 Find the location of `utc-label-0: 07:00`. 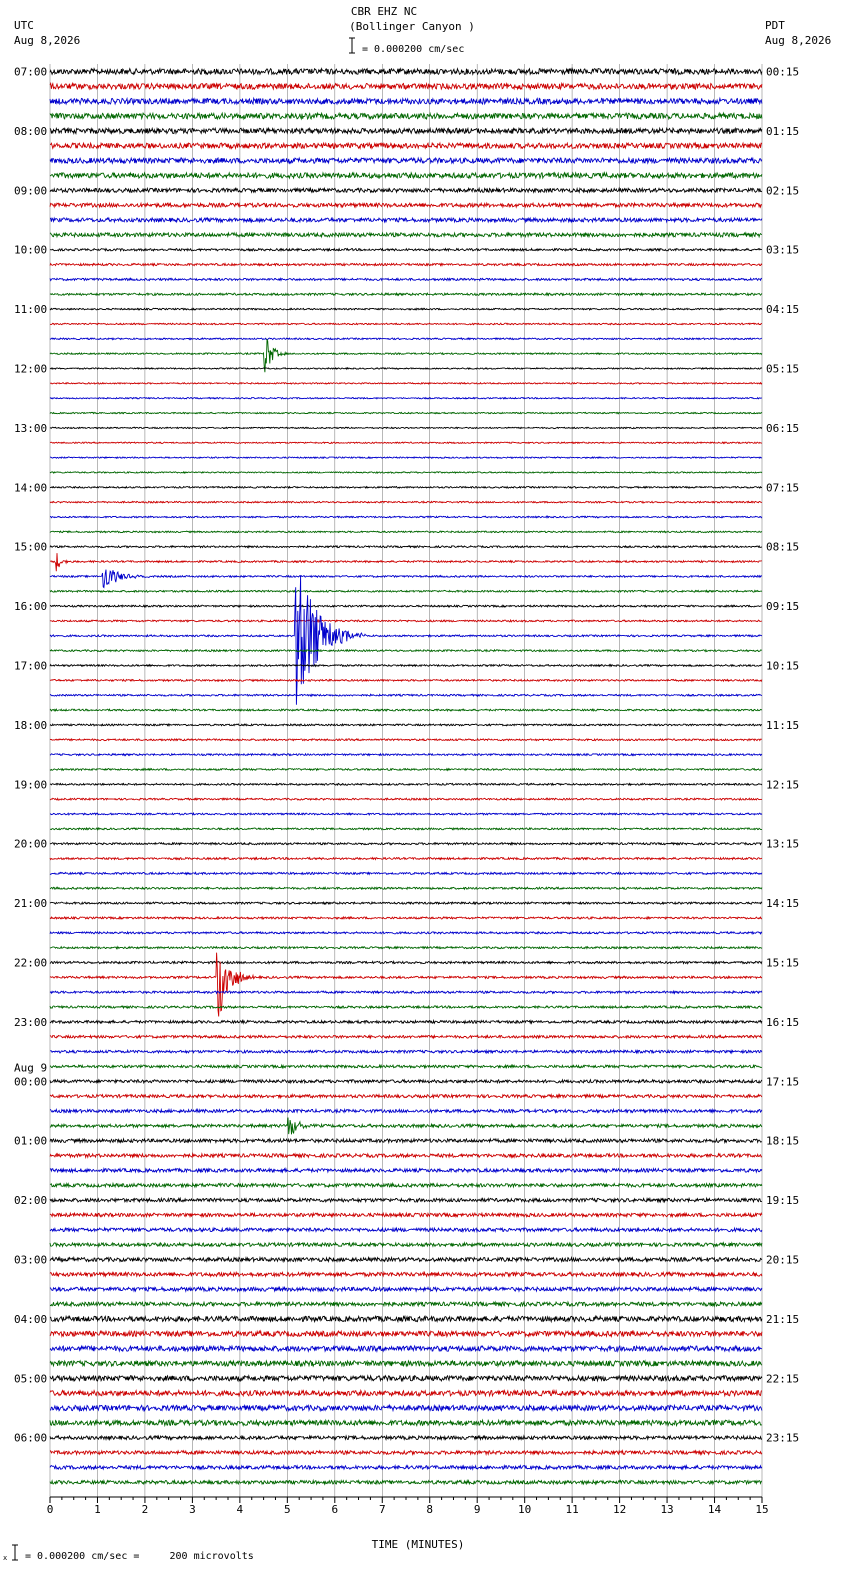

utc-label-0: 07:00 is located at coordinates (30, 72).